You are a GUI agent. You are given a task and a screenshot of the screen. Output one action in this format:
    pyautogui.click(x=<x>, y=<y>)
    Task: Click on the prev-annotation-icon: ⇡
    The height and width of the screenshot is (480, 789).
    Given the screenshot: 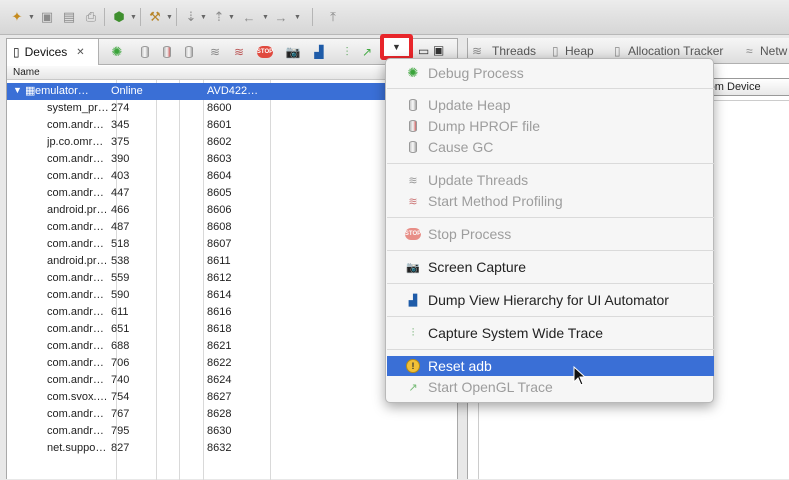 What is the action you would take?
    pyautogui.click(x=219, y=17)
    